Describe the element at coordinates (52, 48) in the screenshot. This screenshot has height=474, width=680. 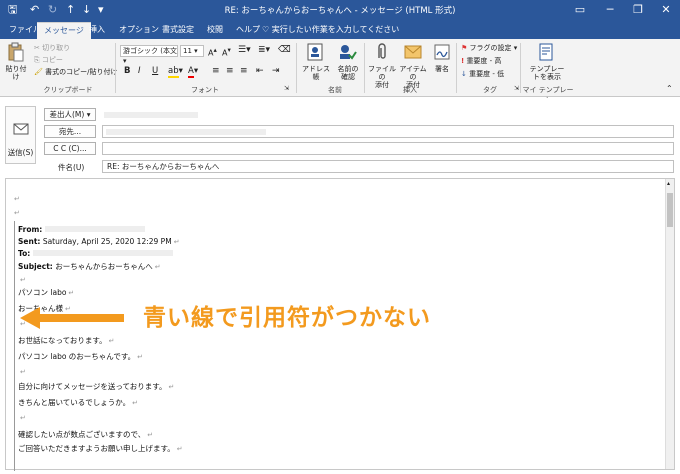
I see `cut-button: ✂ 切り取り` at that location.